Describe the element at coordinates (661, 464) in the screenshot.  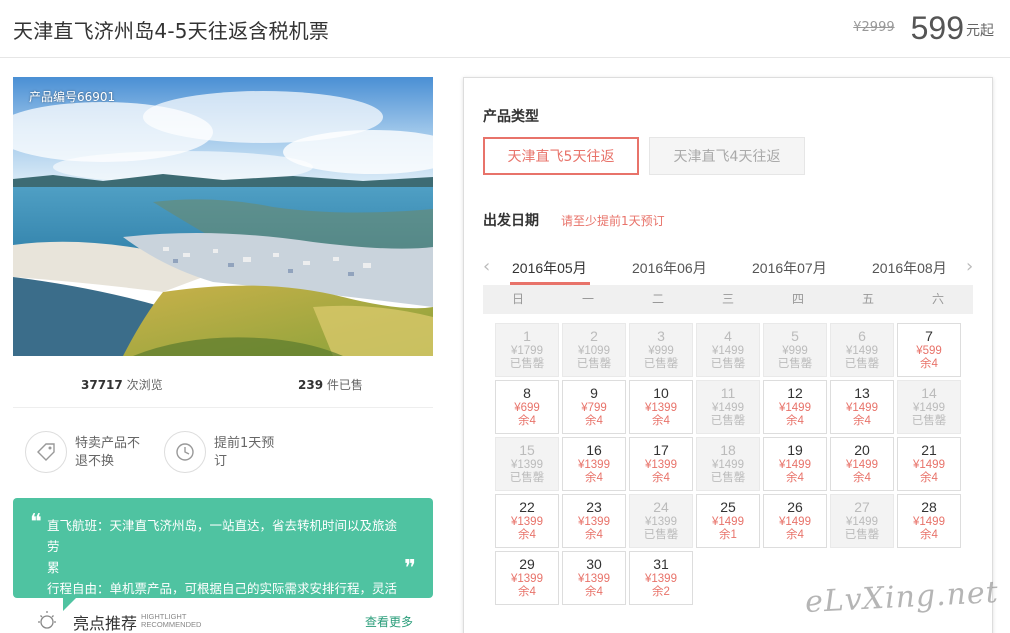
I see `calendar-day-cell: 17 ¥1399 余4` at that location.